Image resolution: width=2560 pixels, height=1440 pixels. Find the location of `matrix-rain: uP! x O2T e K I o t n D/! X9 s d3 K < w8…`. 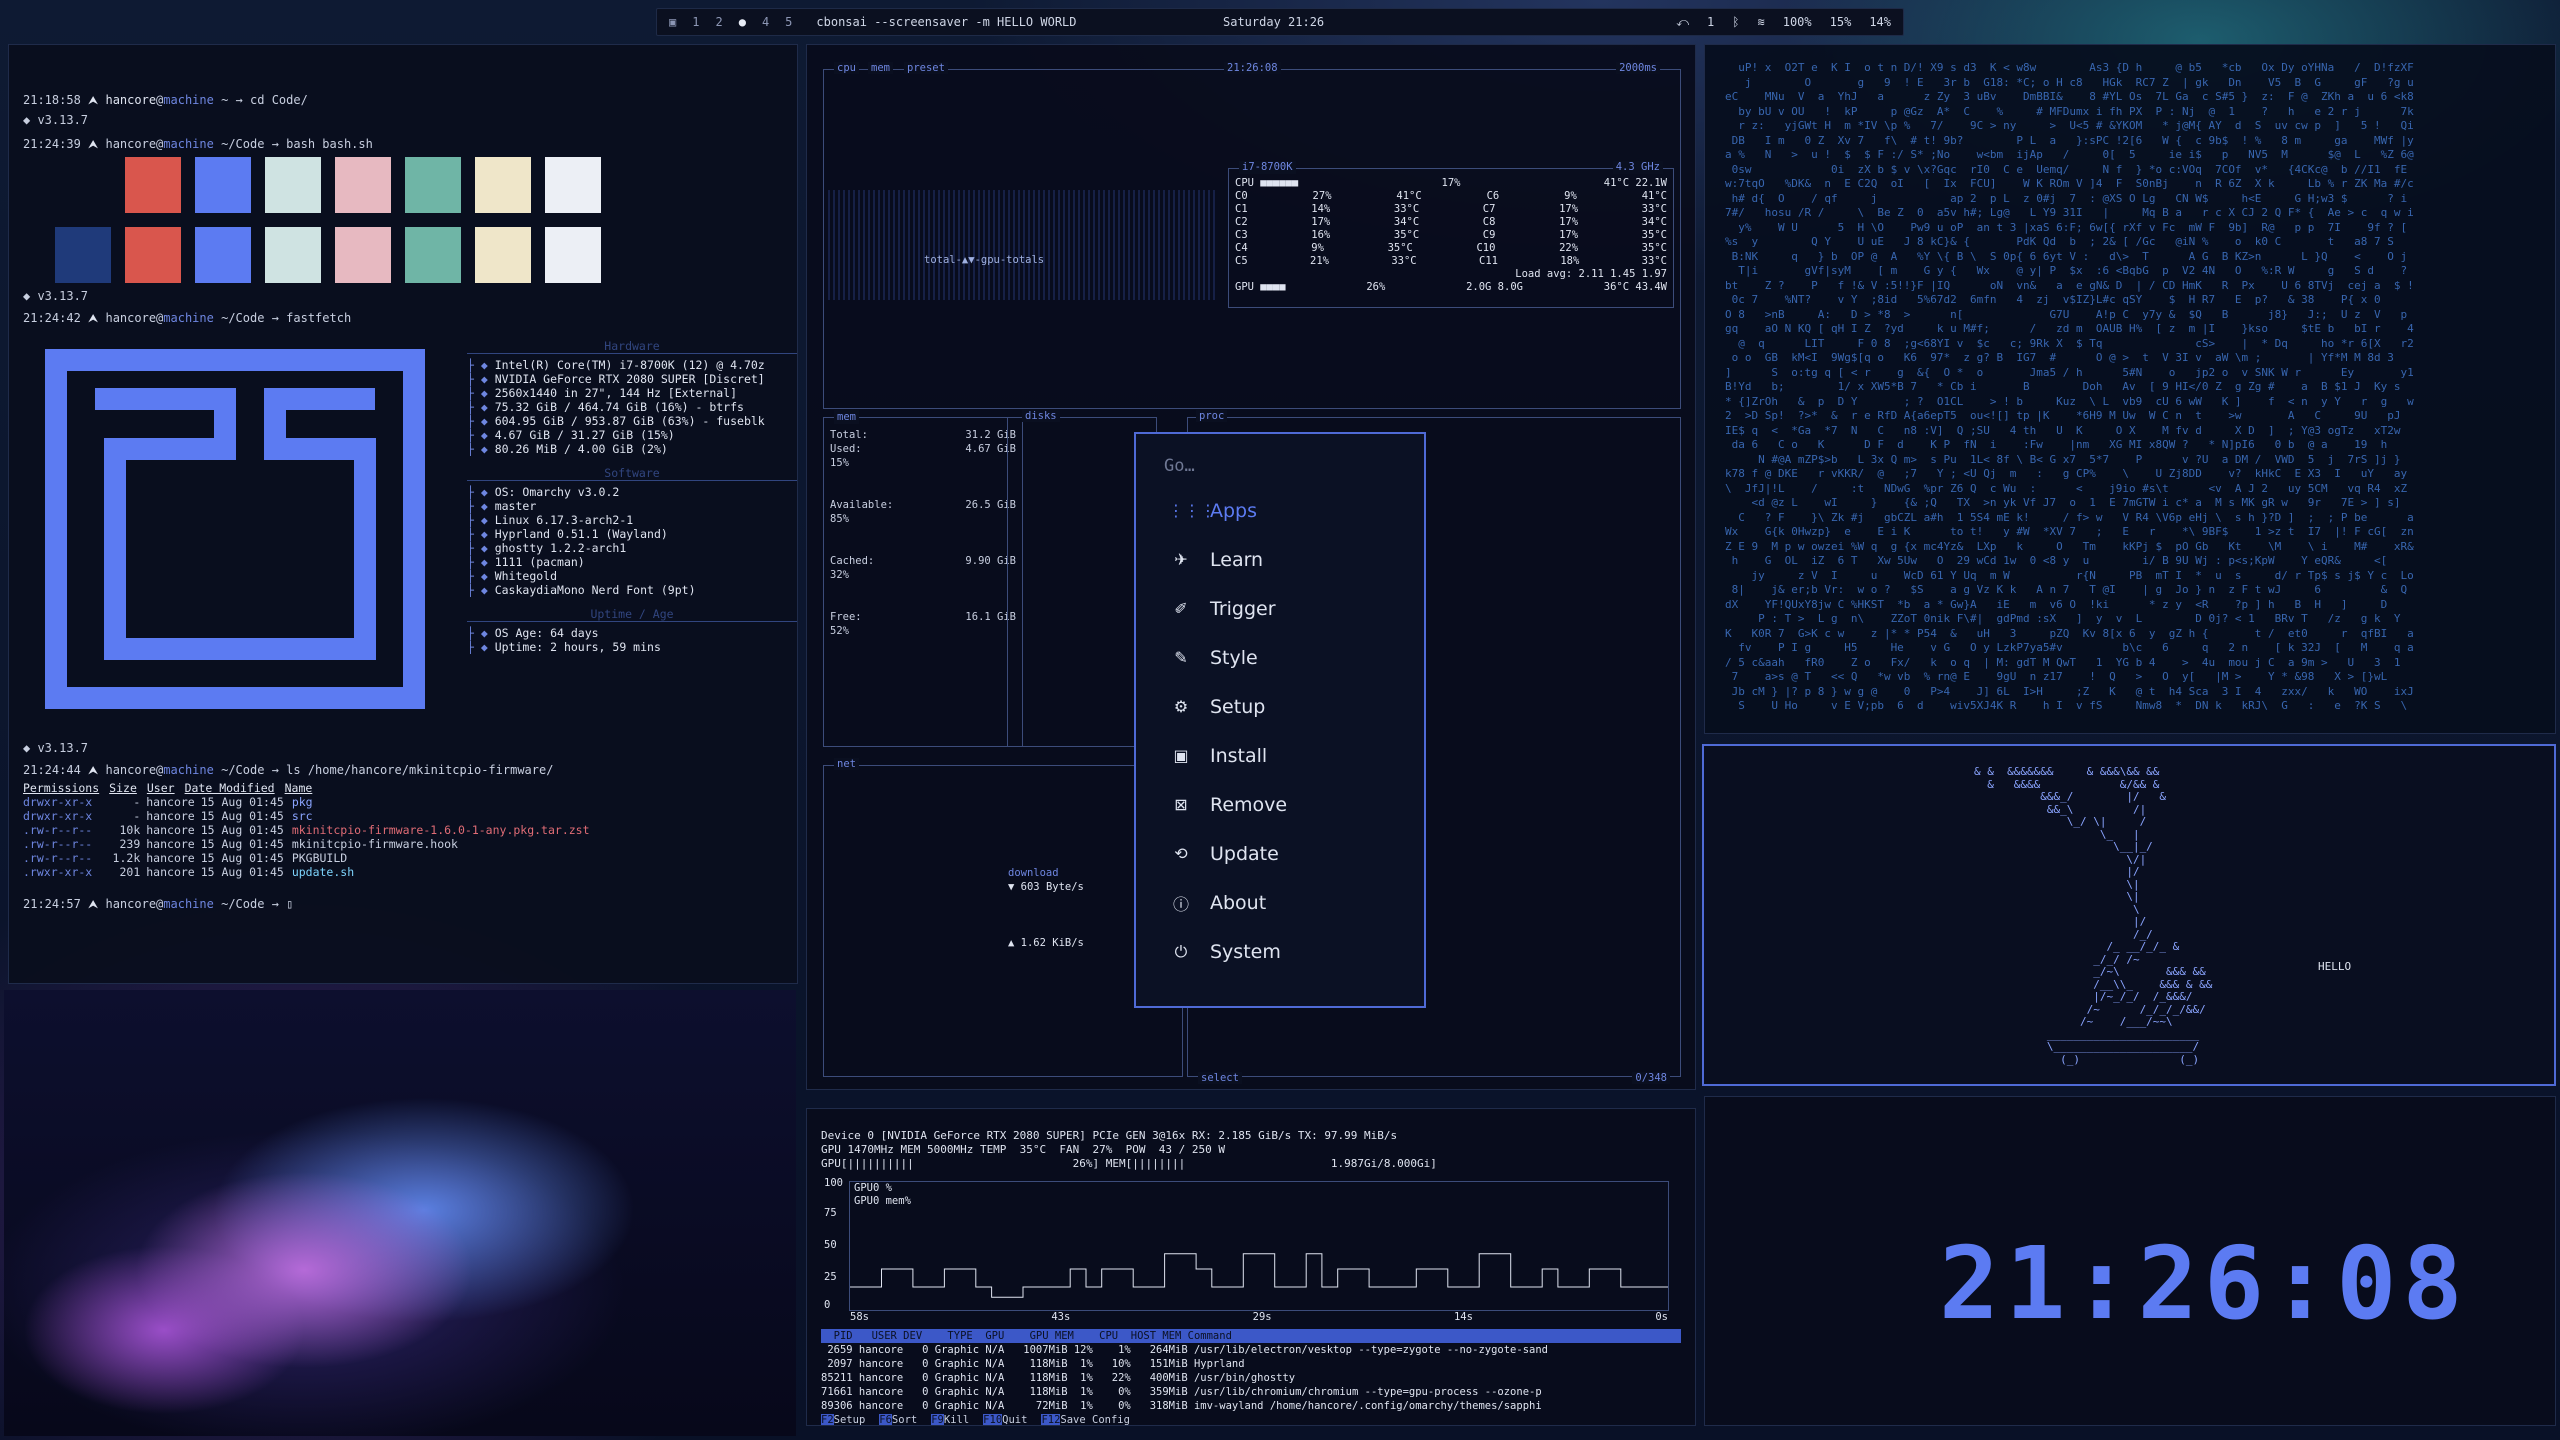

matrix-rain: uP! x O2T e K I o t n D/! X9 s d3 K < w8… is located at coordinates (2069, 386).